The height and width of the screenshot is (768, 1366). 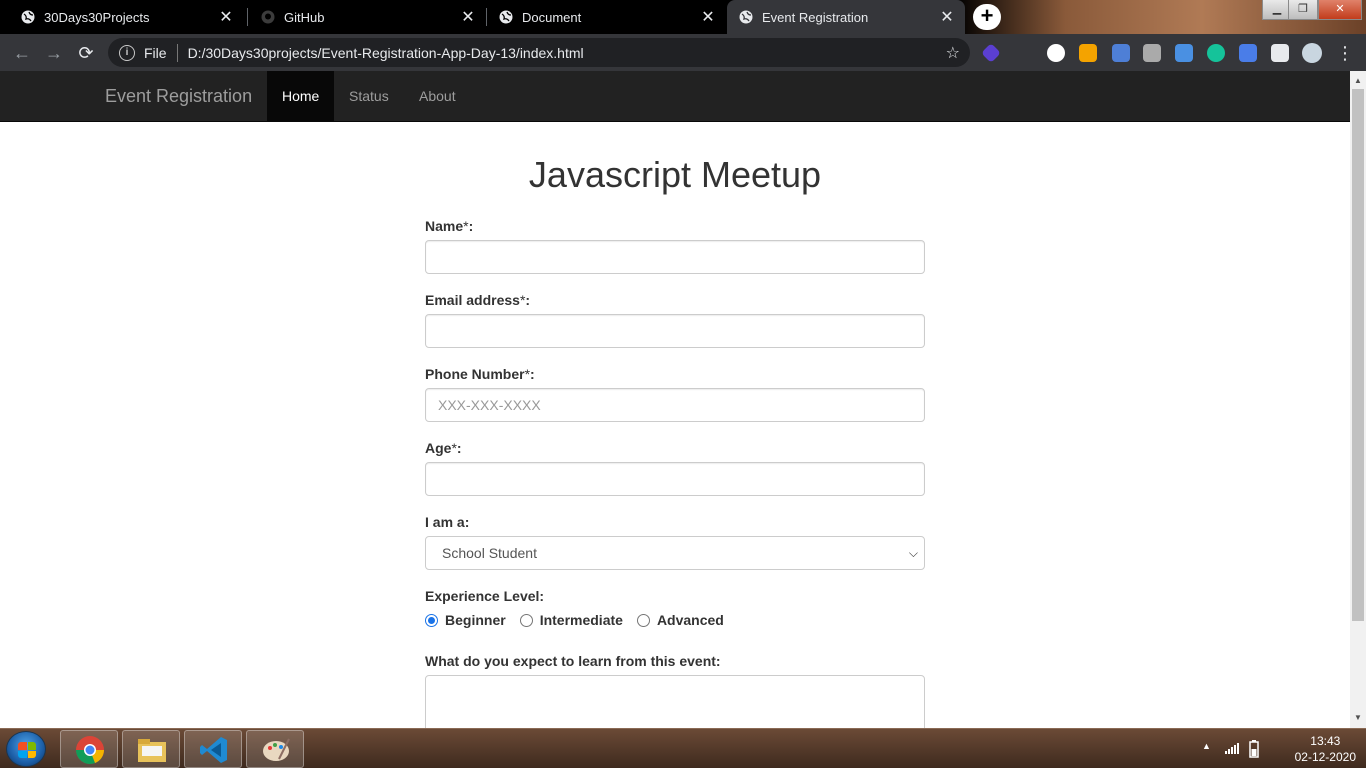 What do you see at coordinates (443, 448) in the screenshot?
I see `age-label: Age*:` at bounding box center [443, 448].